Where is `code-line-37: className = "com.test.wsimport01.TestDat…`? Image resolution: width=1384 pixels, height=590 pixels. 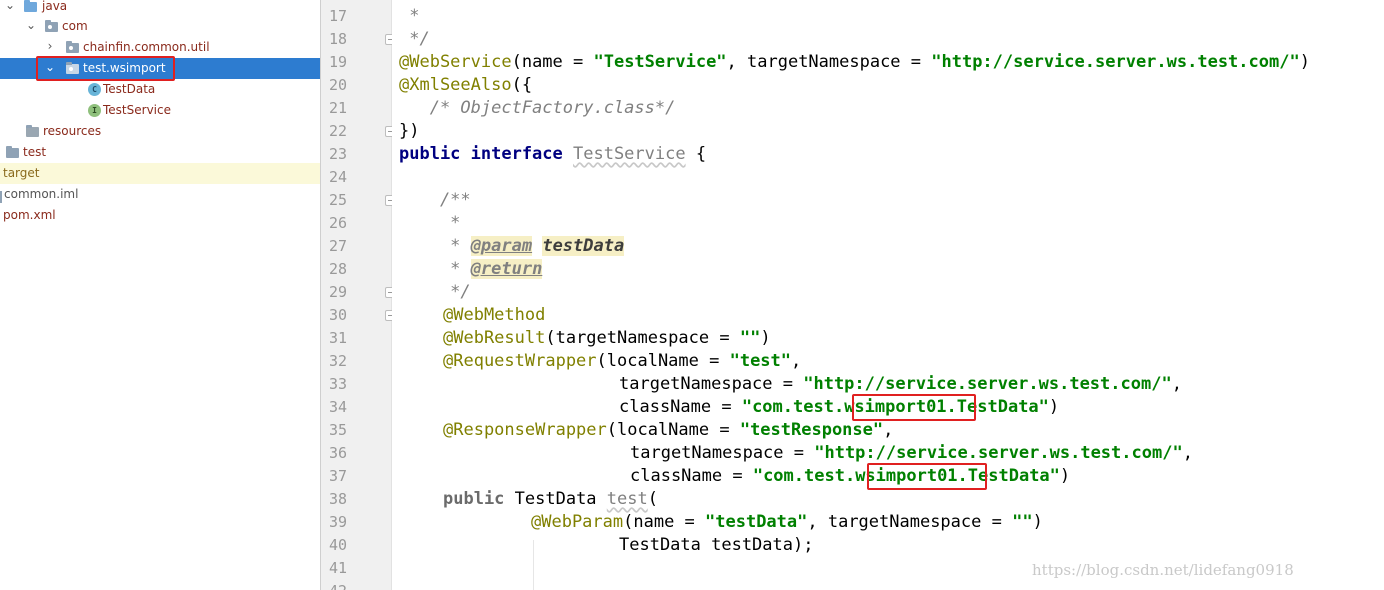
code-line-37: className = "com.test.wsimport01.TestDat… is located at coordinates (850, 476).